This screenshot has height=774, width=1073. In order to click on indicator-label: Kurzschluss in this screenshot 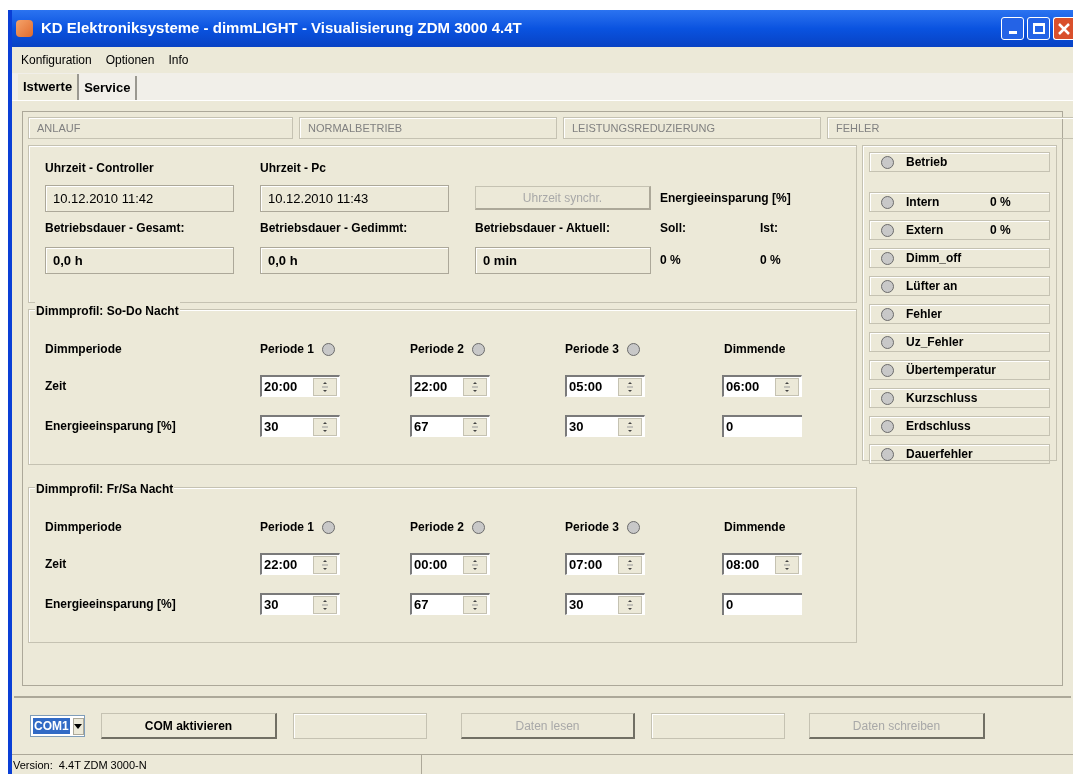, I will do `click(942, 398)`.